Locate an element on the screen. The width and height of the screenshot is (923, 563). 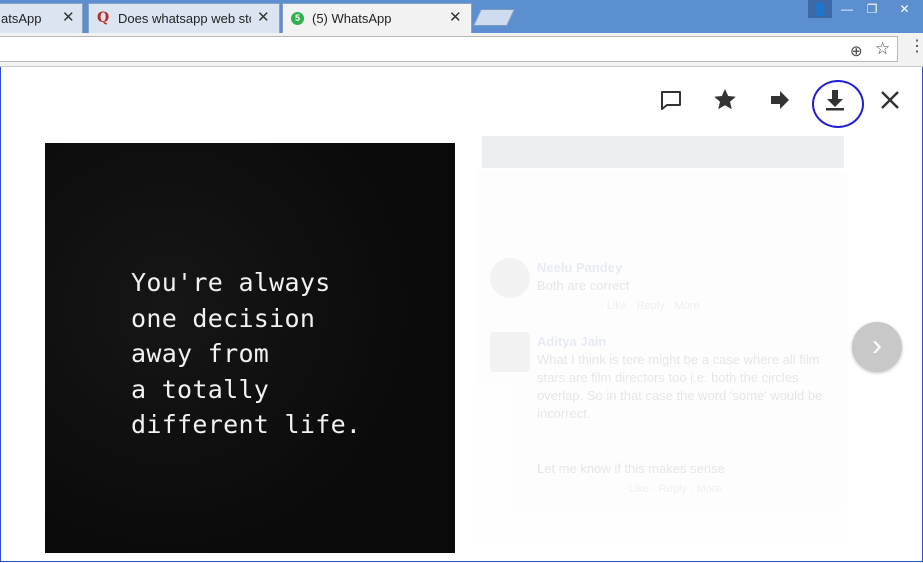
background-header is located at coordinates (663, 152).